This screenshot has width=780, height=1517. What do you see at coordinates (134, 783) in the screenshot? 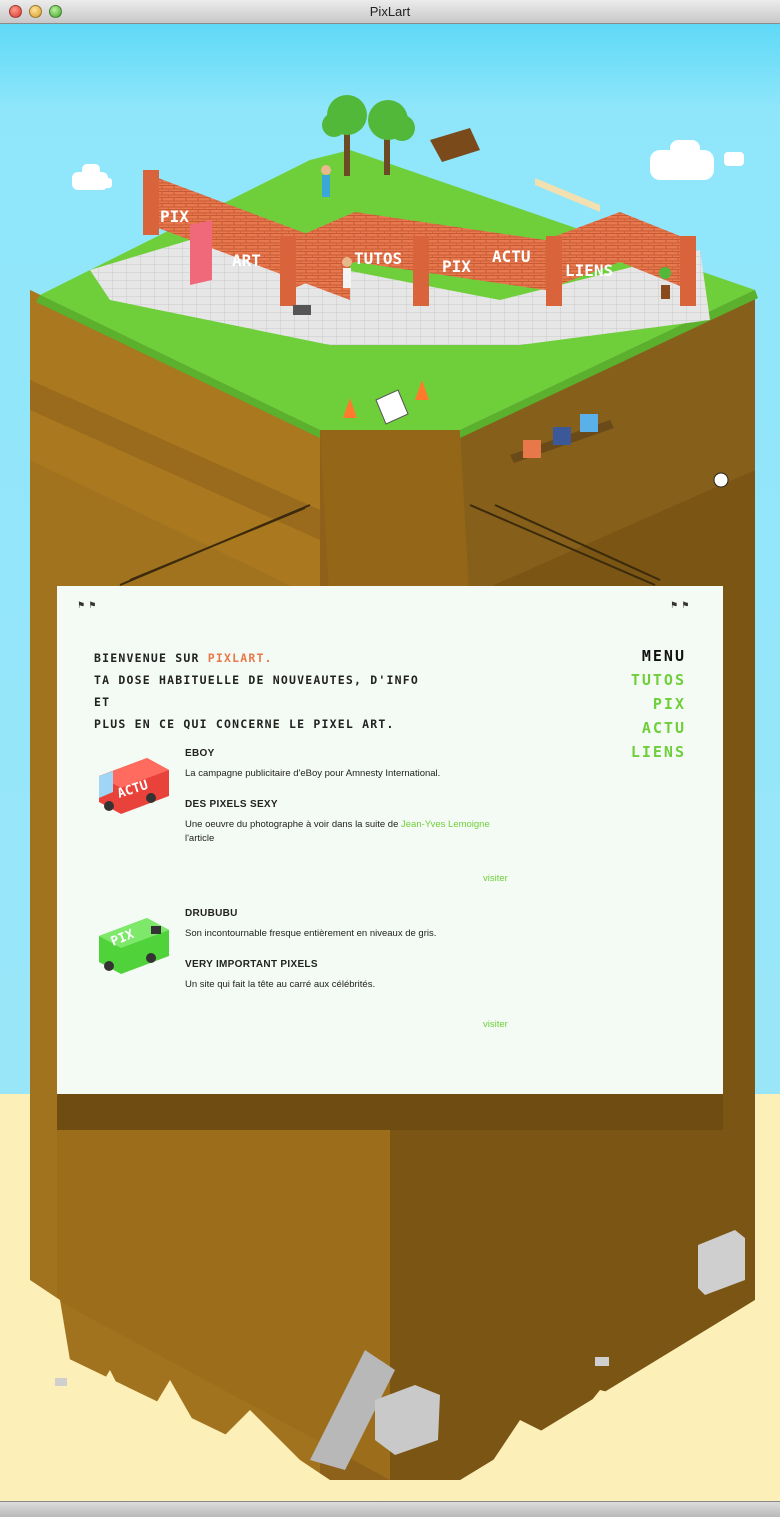
I see `actu-truck-icon: ACTU` at bounding box center [134, 783].